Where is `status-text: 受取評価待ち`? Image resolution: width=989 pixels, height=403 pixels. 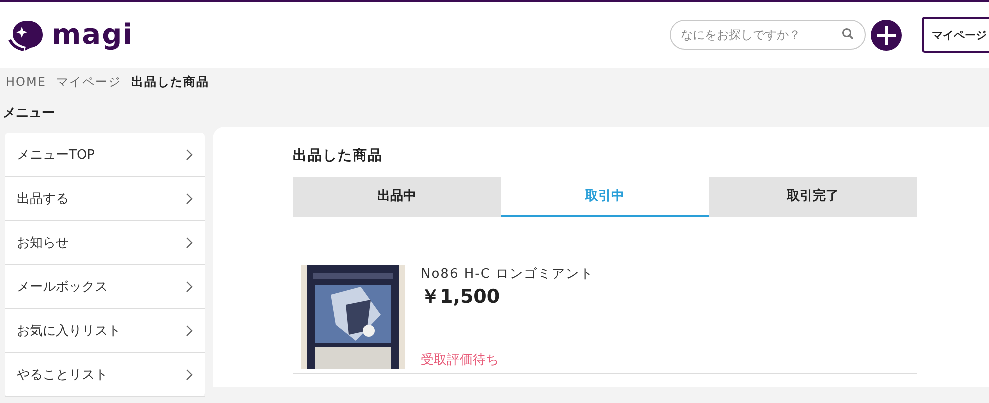
status-text: 受取評価待ち is located at coordinates (460, 360).